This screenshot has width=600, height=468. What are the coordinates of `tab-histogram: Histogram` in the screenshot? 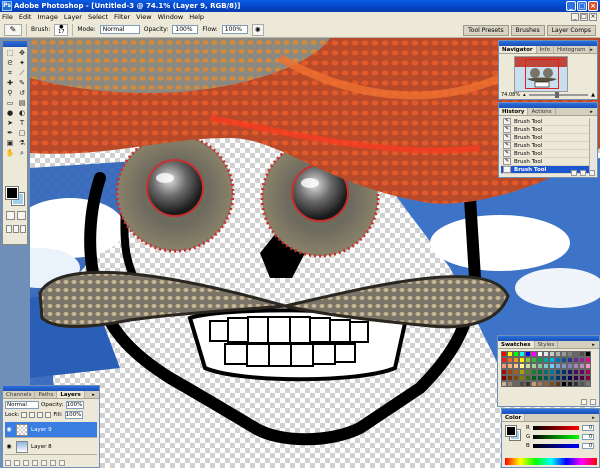 It's located at (572, 49).